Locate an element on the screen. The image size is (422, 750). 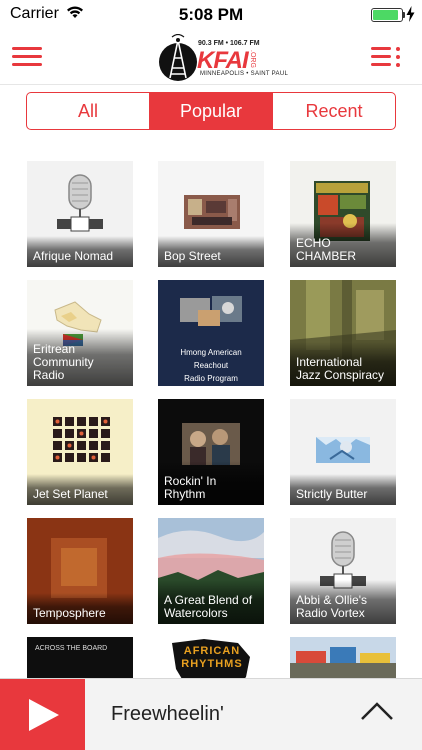
radio-tower-icon is located at coordinates (178, 57).